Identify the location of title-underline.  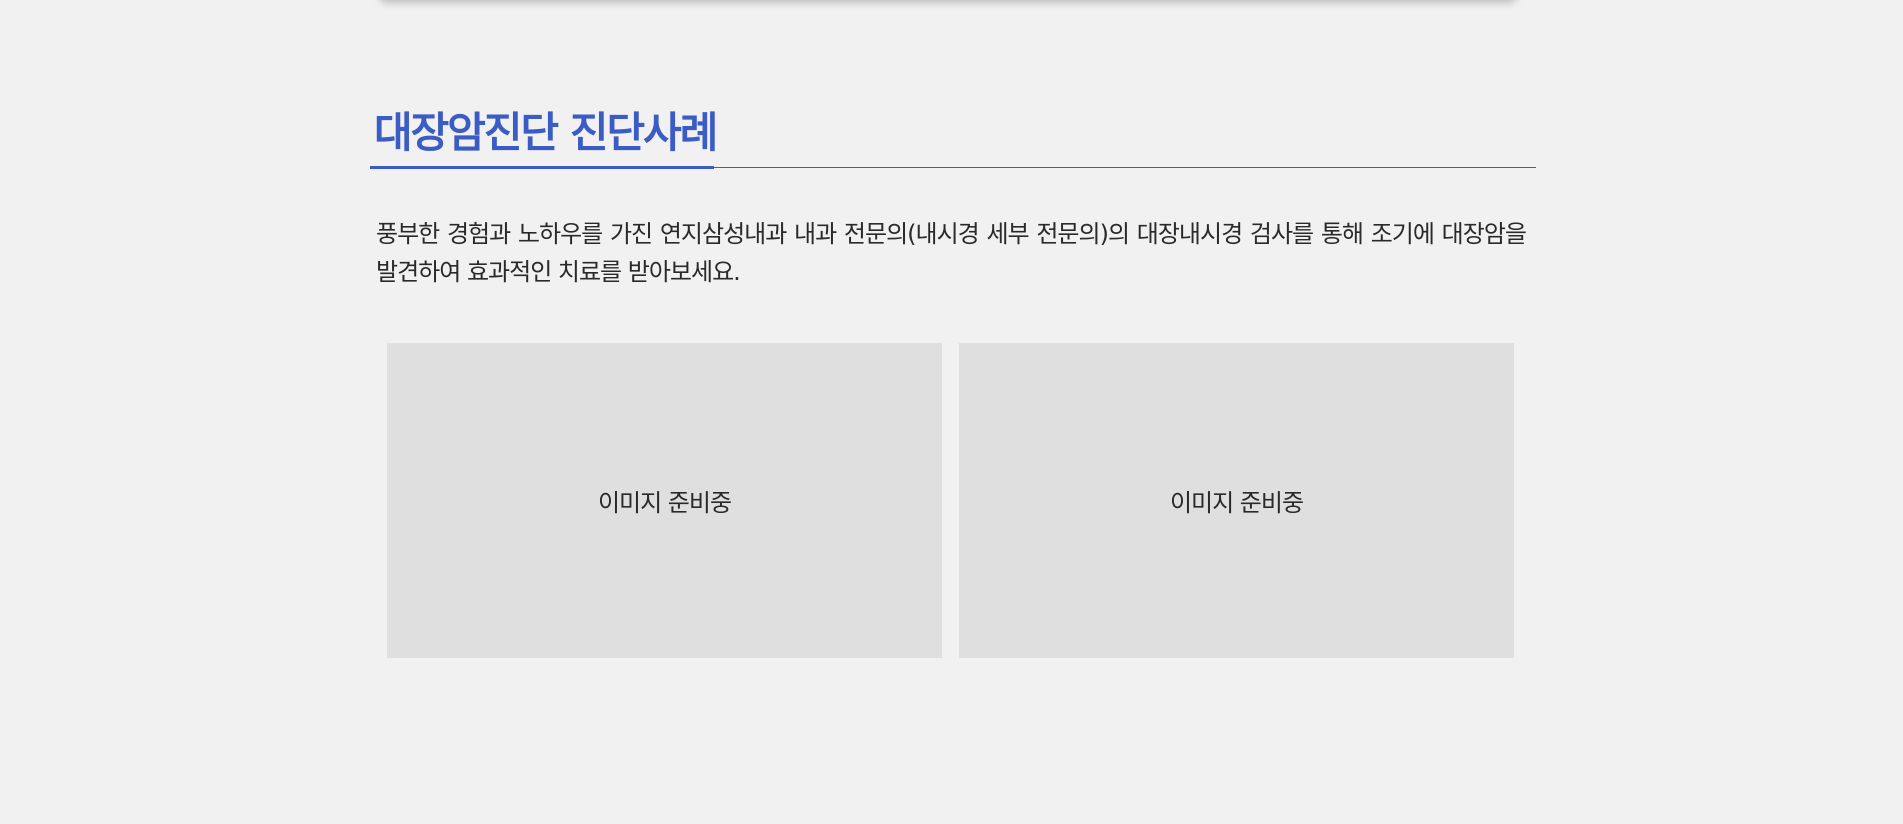
(542, 167).